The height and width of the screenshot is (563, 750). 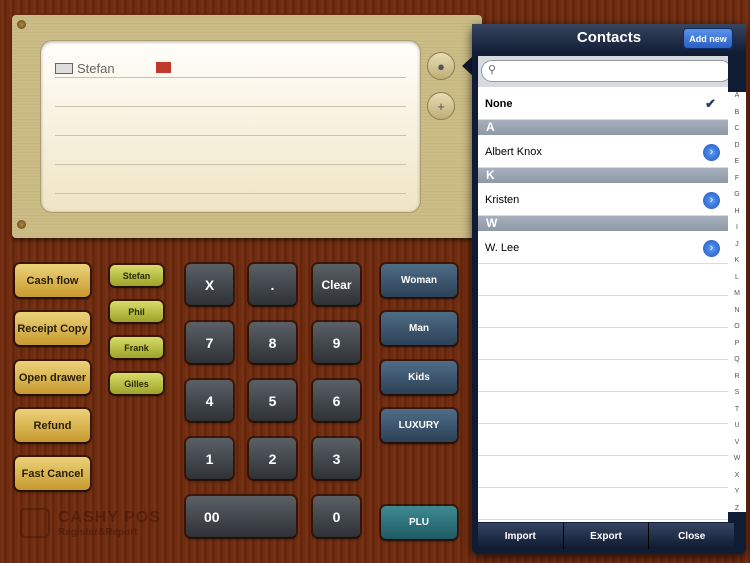 I want to click on logo-tagline: Register&Report, so click(x=98, y=532).